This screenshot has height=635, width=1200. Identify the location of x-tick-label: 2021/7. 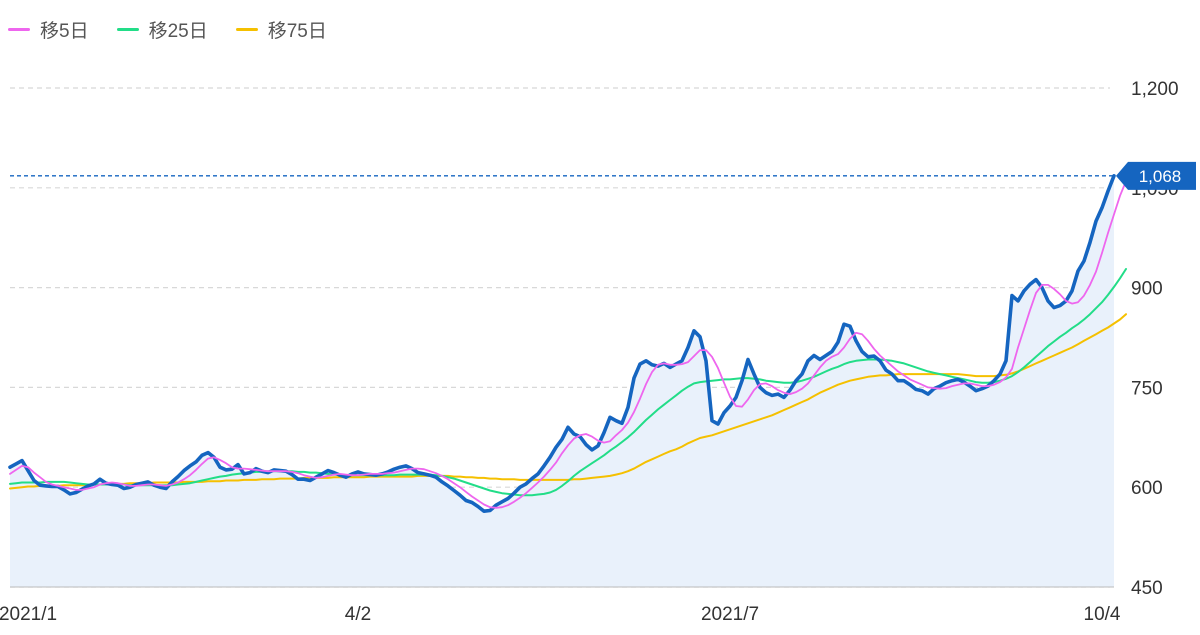
(730, 614).